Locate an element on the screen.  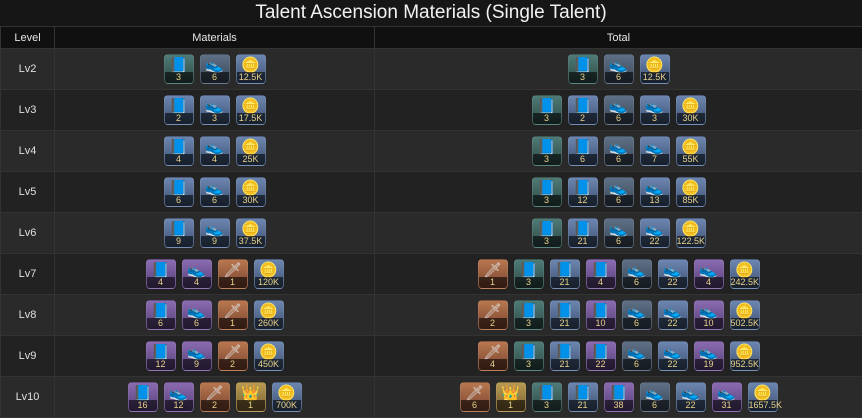
material-item: 👟10 is located at coordinates (709, 315).